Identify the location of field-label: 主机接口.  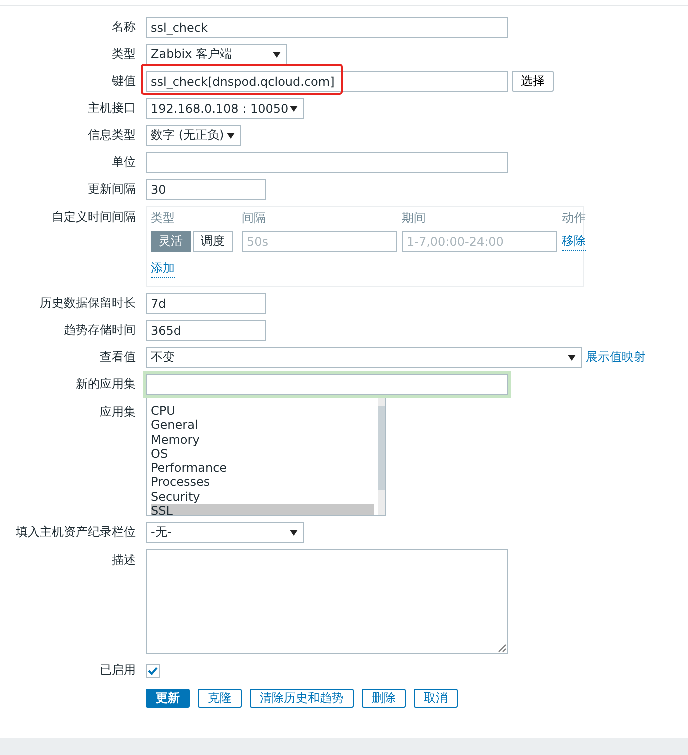
(112, 108).